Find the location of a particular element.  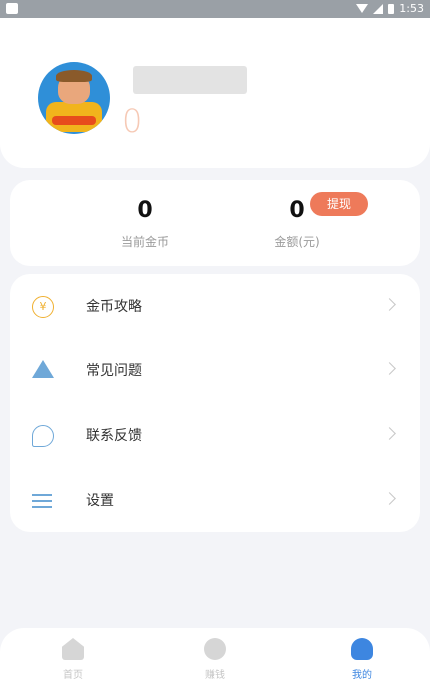

withdraw-button: 提现 is located at coordinates (339, 204).